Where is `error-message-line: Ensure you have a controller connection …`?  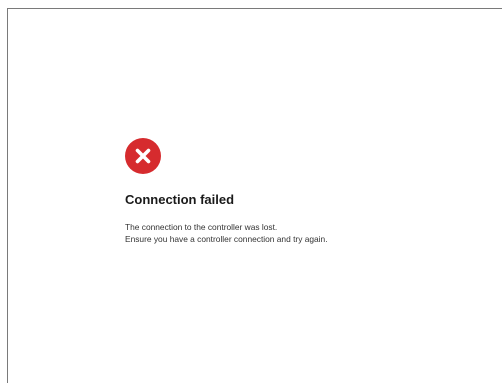
error-message-line: Ensure you have a controller connection … is located at coordinates (226, 239).